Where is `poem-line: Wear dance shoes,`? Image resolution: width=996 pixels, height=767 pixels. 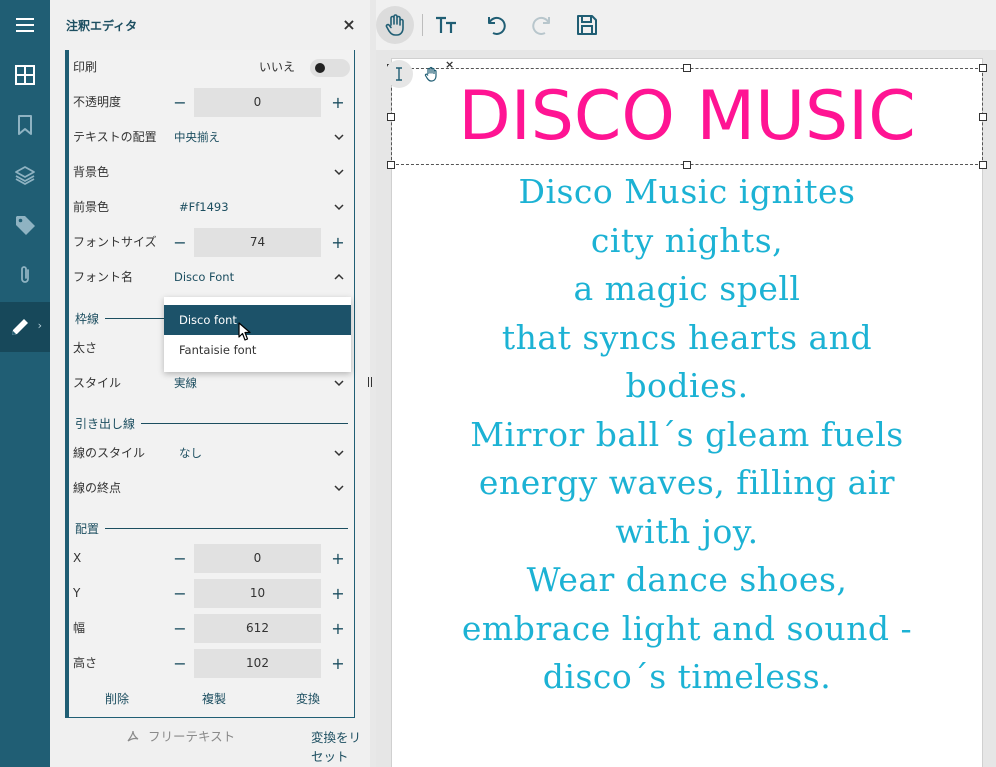 poem-line: Wear dance shoes, is located at coordinates (687, 579).